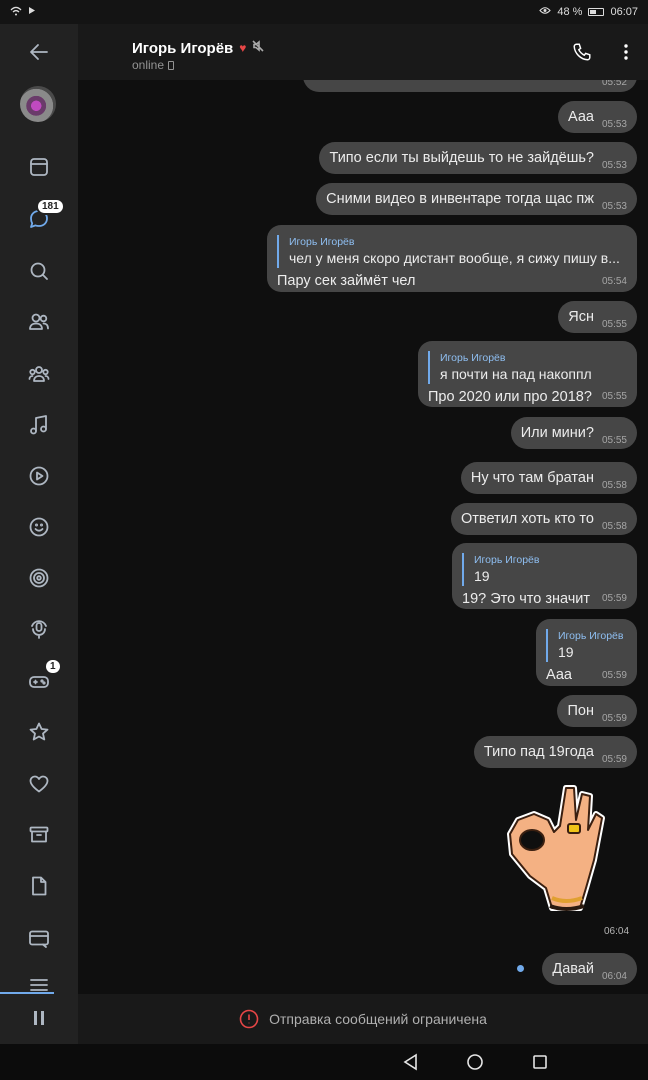  I want to click on reply-quote: Игорь Игорёв я почти на пад накоппл, so click(527, 367).